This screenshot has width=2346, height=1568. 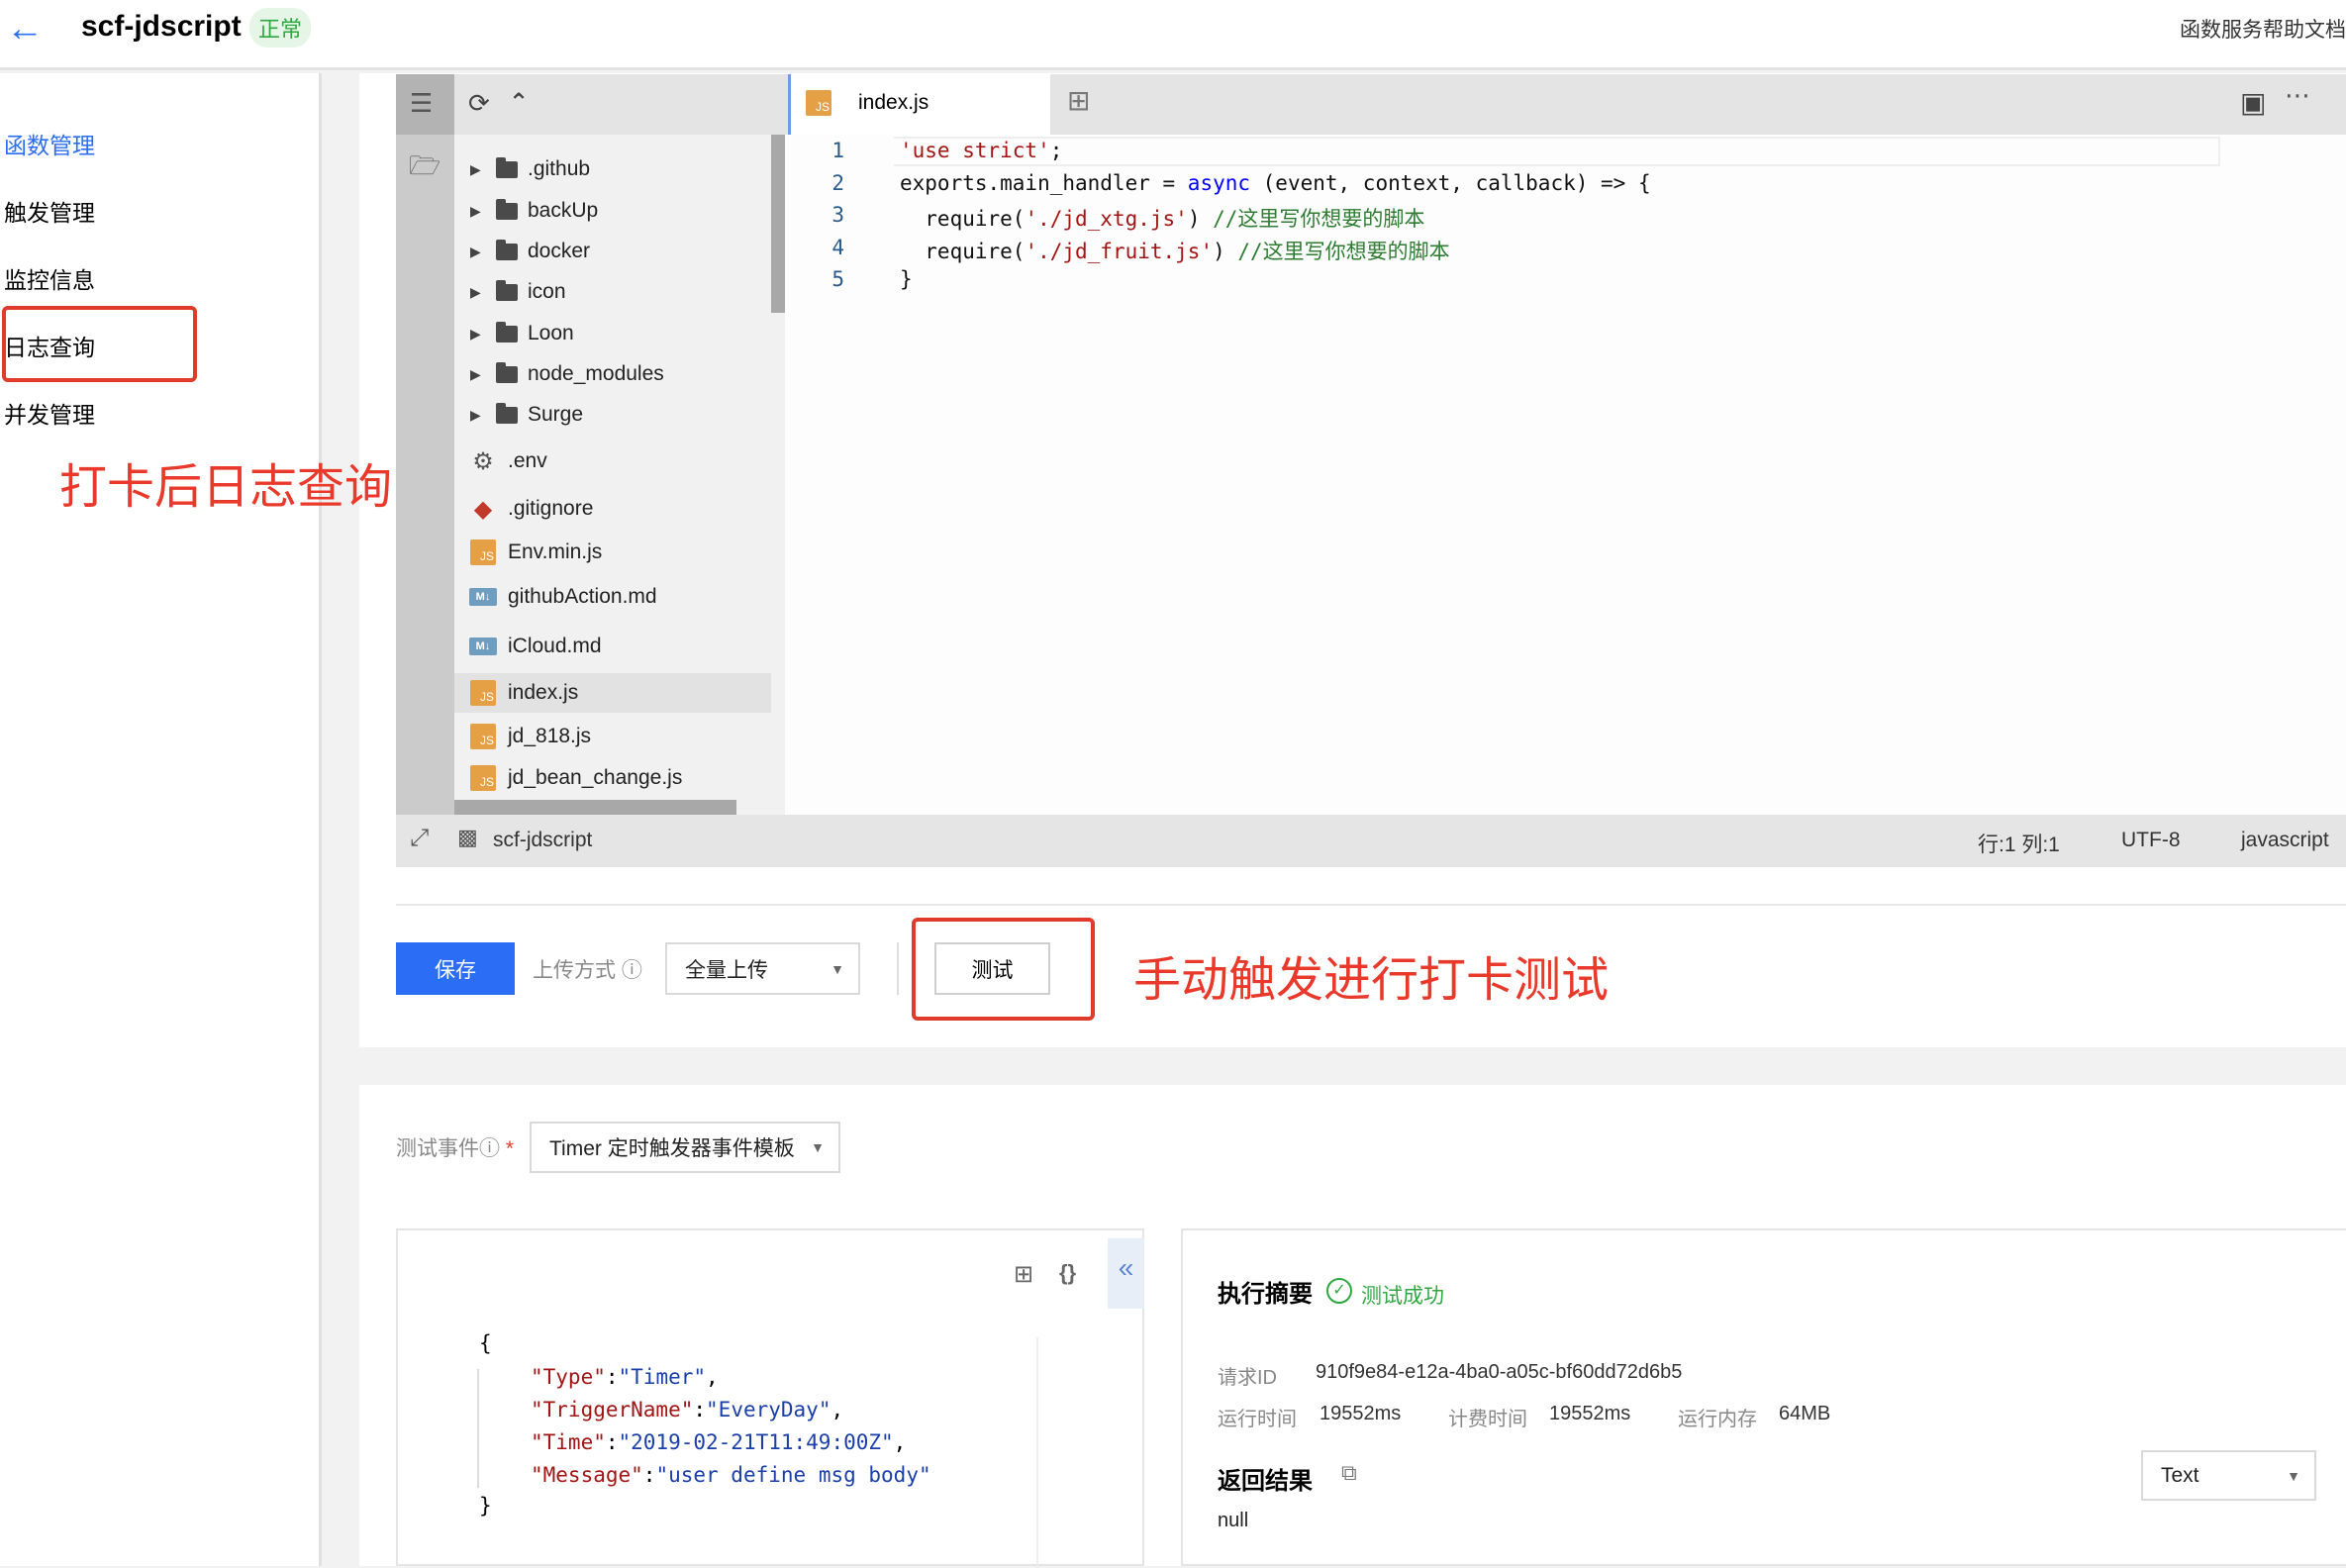 What do you see at coordinates (479, 103) in the screenshot?
I see `refresh-icon: ⟳` at bounding box center [479, 103].